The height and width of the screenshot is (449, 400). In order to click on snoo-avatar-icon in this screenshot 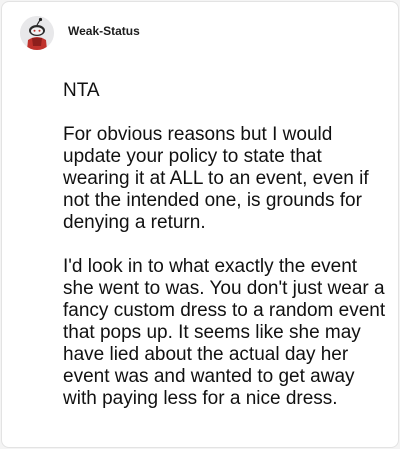, I will do `click(37, 33)`.